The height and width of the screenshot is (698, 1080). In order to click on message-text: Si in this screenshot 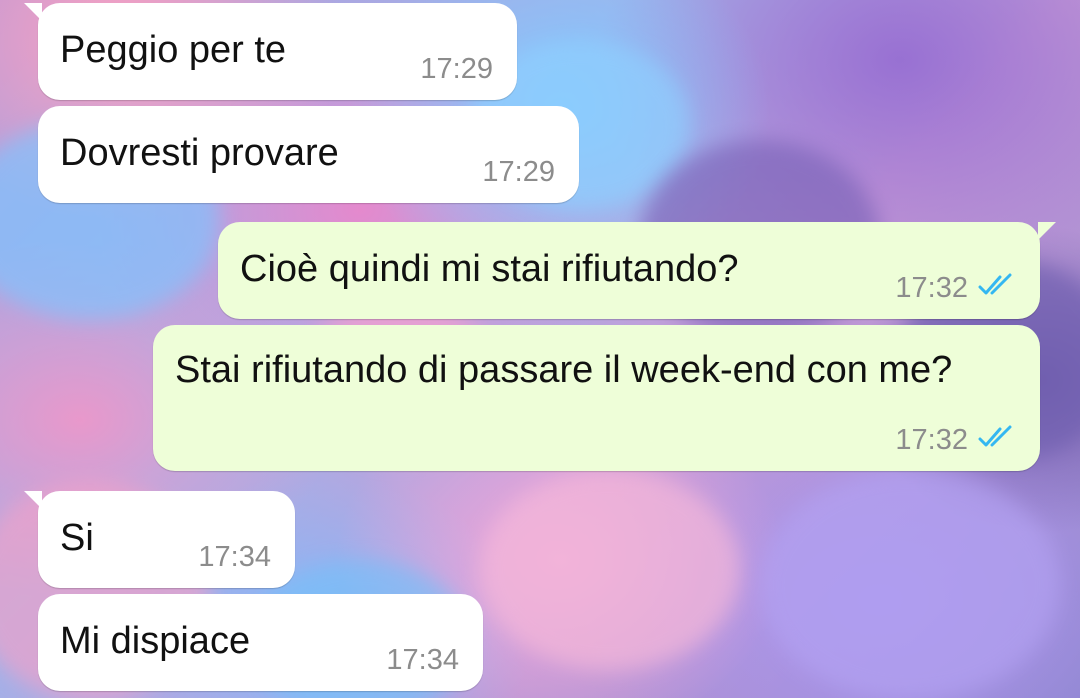, I will do `click(77, 538)`.